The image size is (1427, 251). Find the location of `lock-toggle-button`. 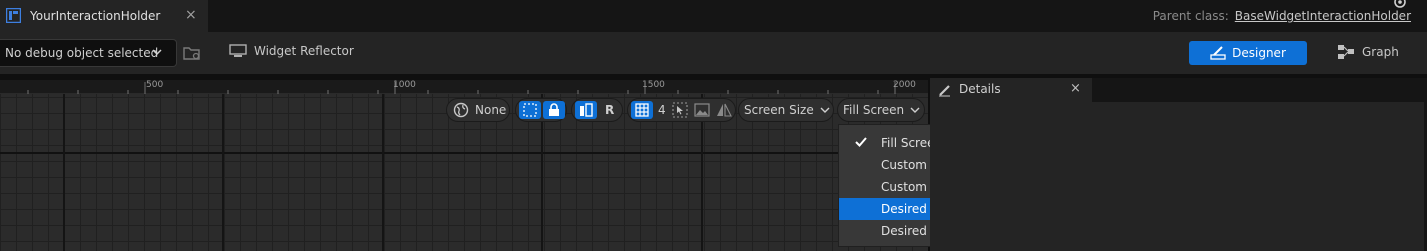

lock-toggle-button is located at coordinates (554, 110).